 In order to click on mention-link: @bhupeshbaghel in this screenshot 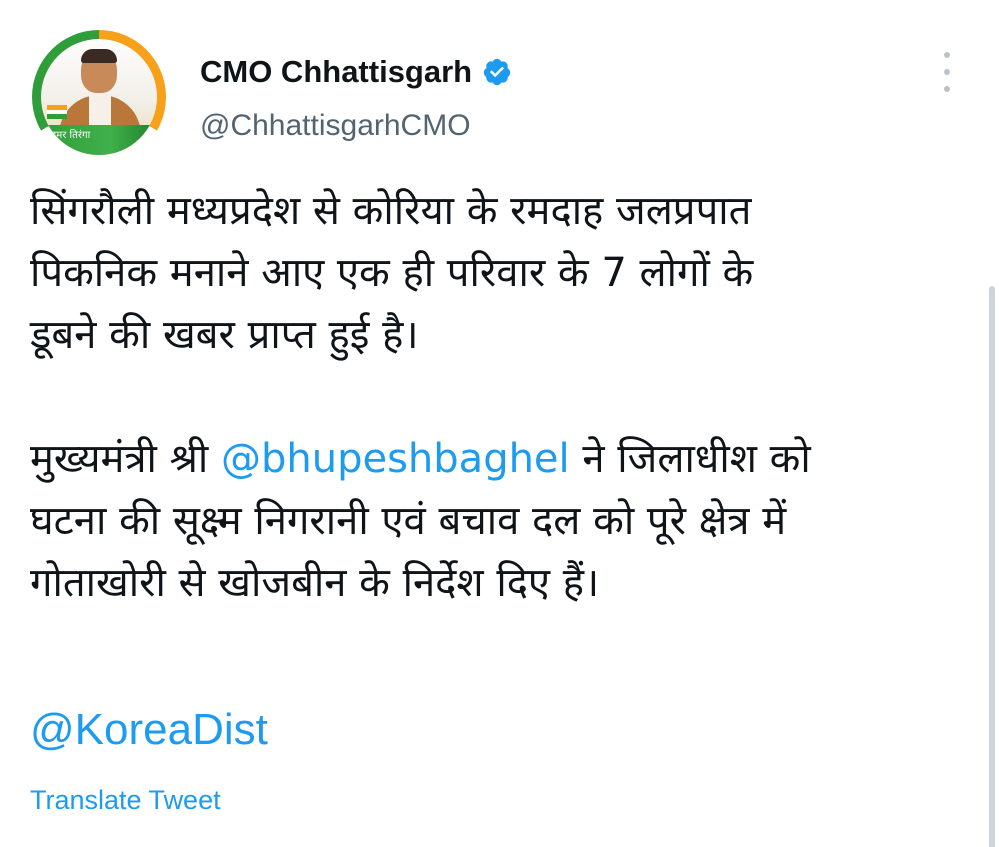, I will do `click(395, 459)`.